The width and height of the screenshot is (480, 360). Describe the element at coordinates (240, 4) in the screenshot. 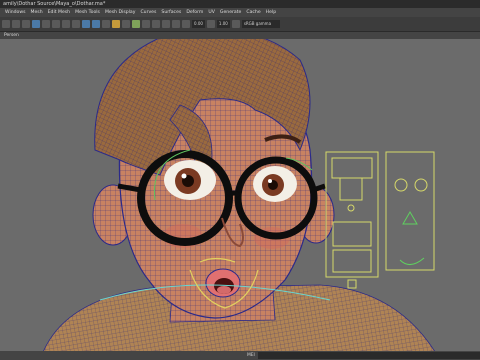

I see `window-title: amily\Dothar Source\Maya_o\Dothar.ma*` at that location.